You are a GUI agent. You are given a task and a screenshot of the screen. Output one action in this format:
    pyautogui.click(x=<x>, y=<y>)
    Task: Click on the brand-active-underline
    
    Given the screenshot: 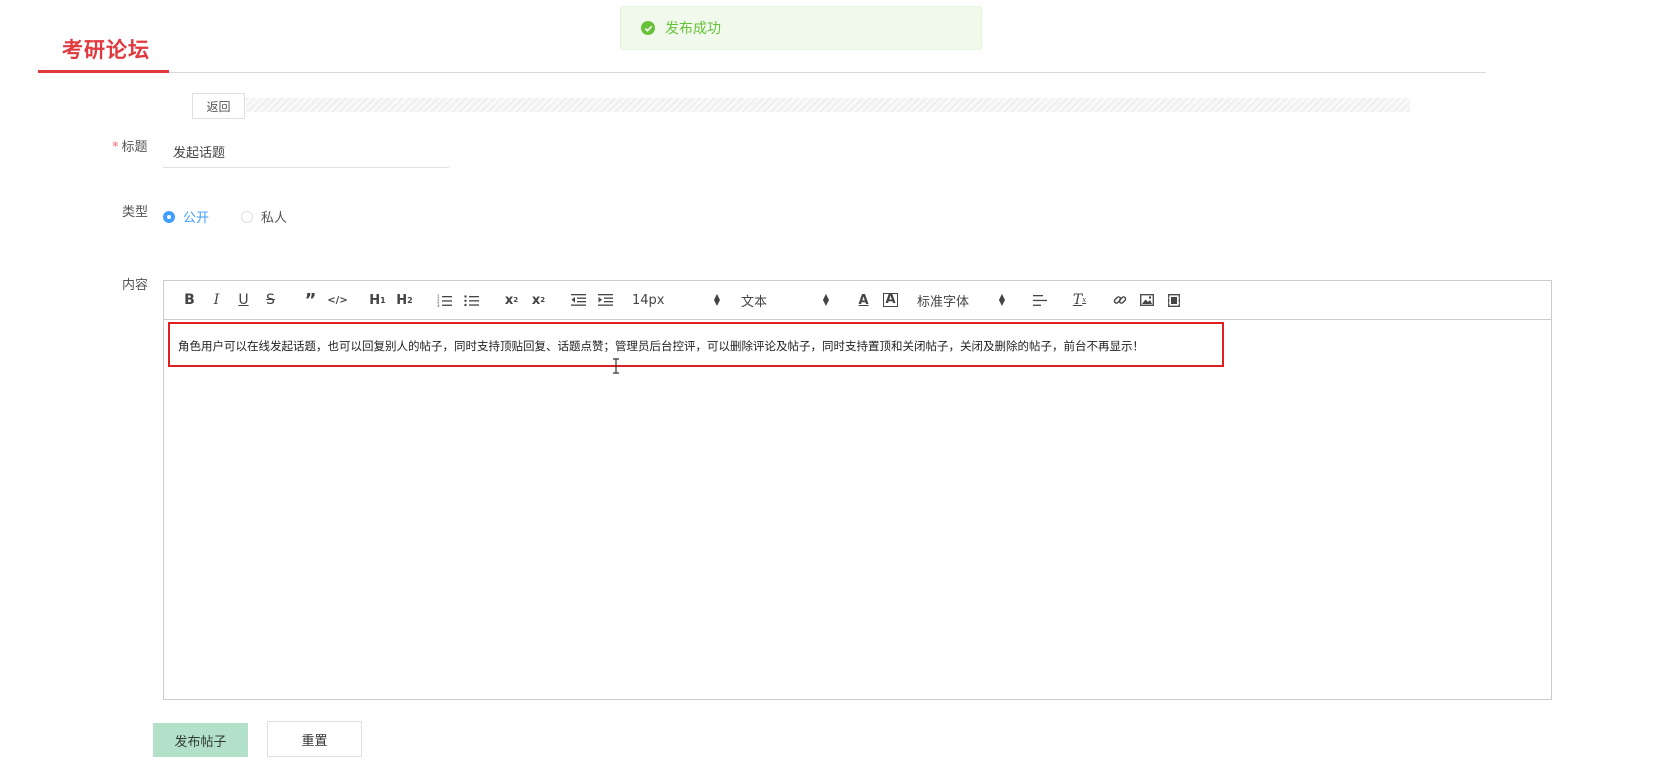 What is the action you would take?
    pyautogui.click(x=103, y=71)
    